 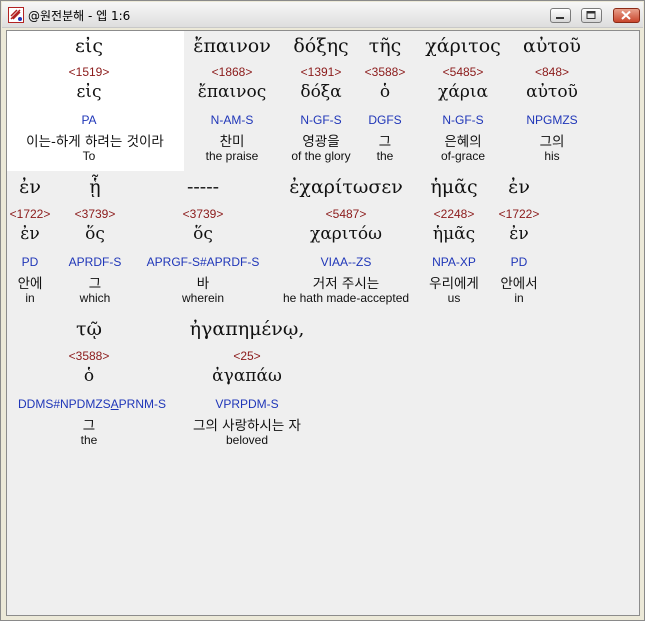 I want to click on close-button, so click(x=626, y=15).